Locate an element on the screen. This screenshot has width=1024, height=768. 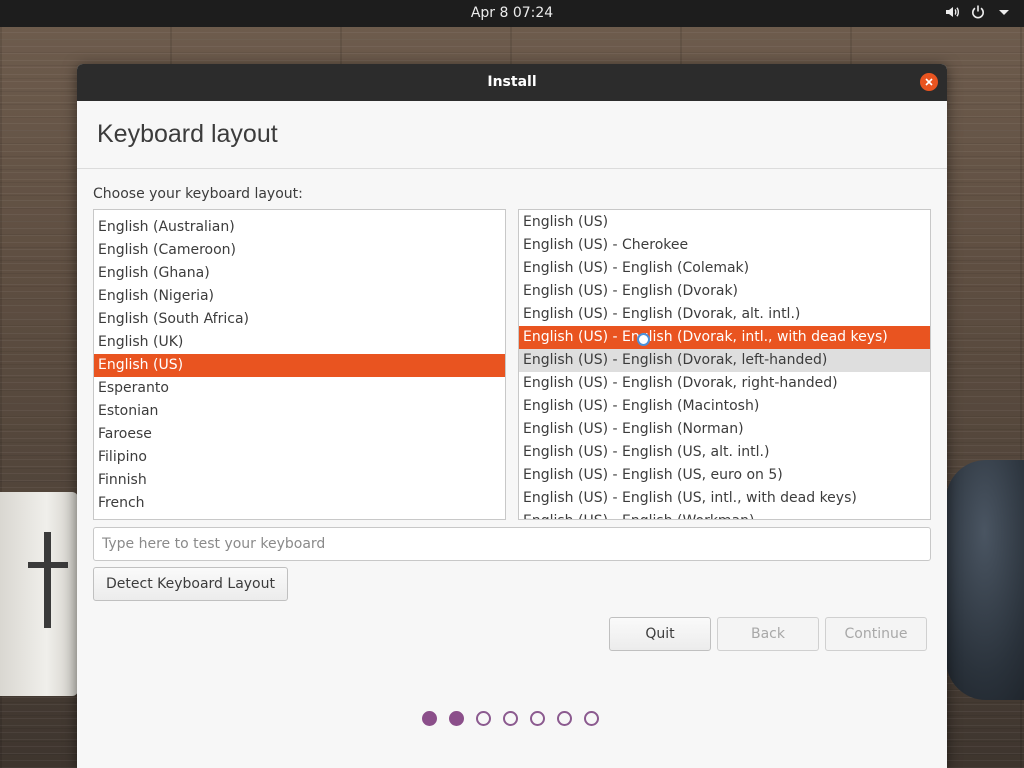
layout-list-item: English (US) is located at coordinates (299, 365).